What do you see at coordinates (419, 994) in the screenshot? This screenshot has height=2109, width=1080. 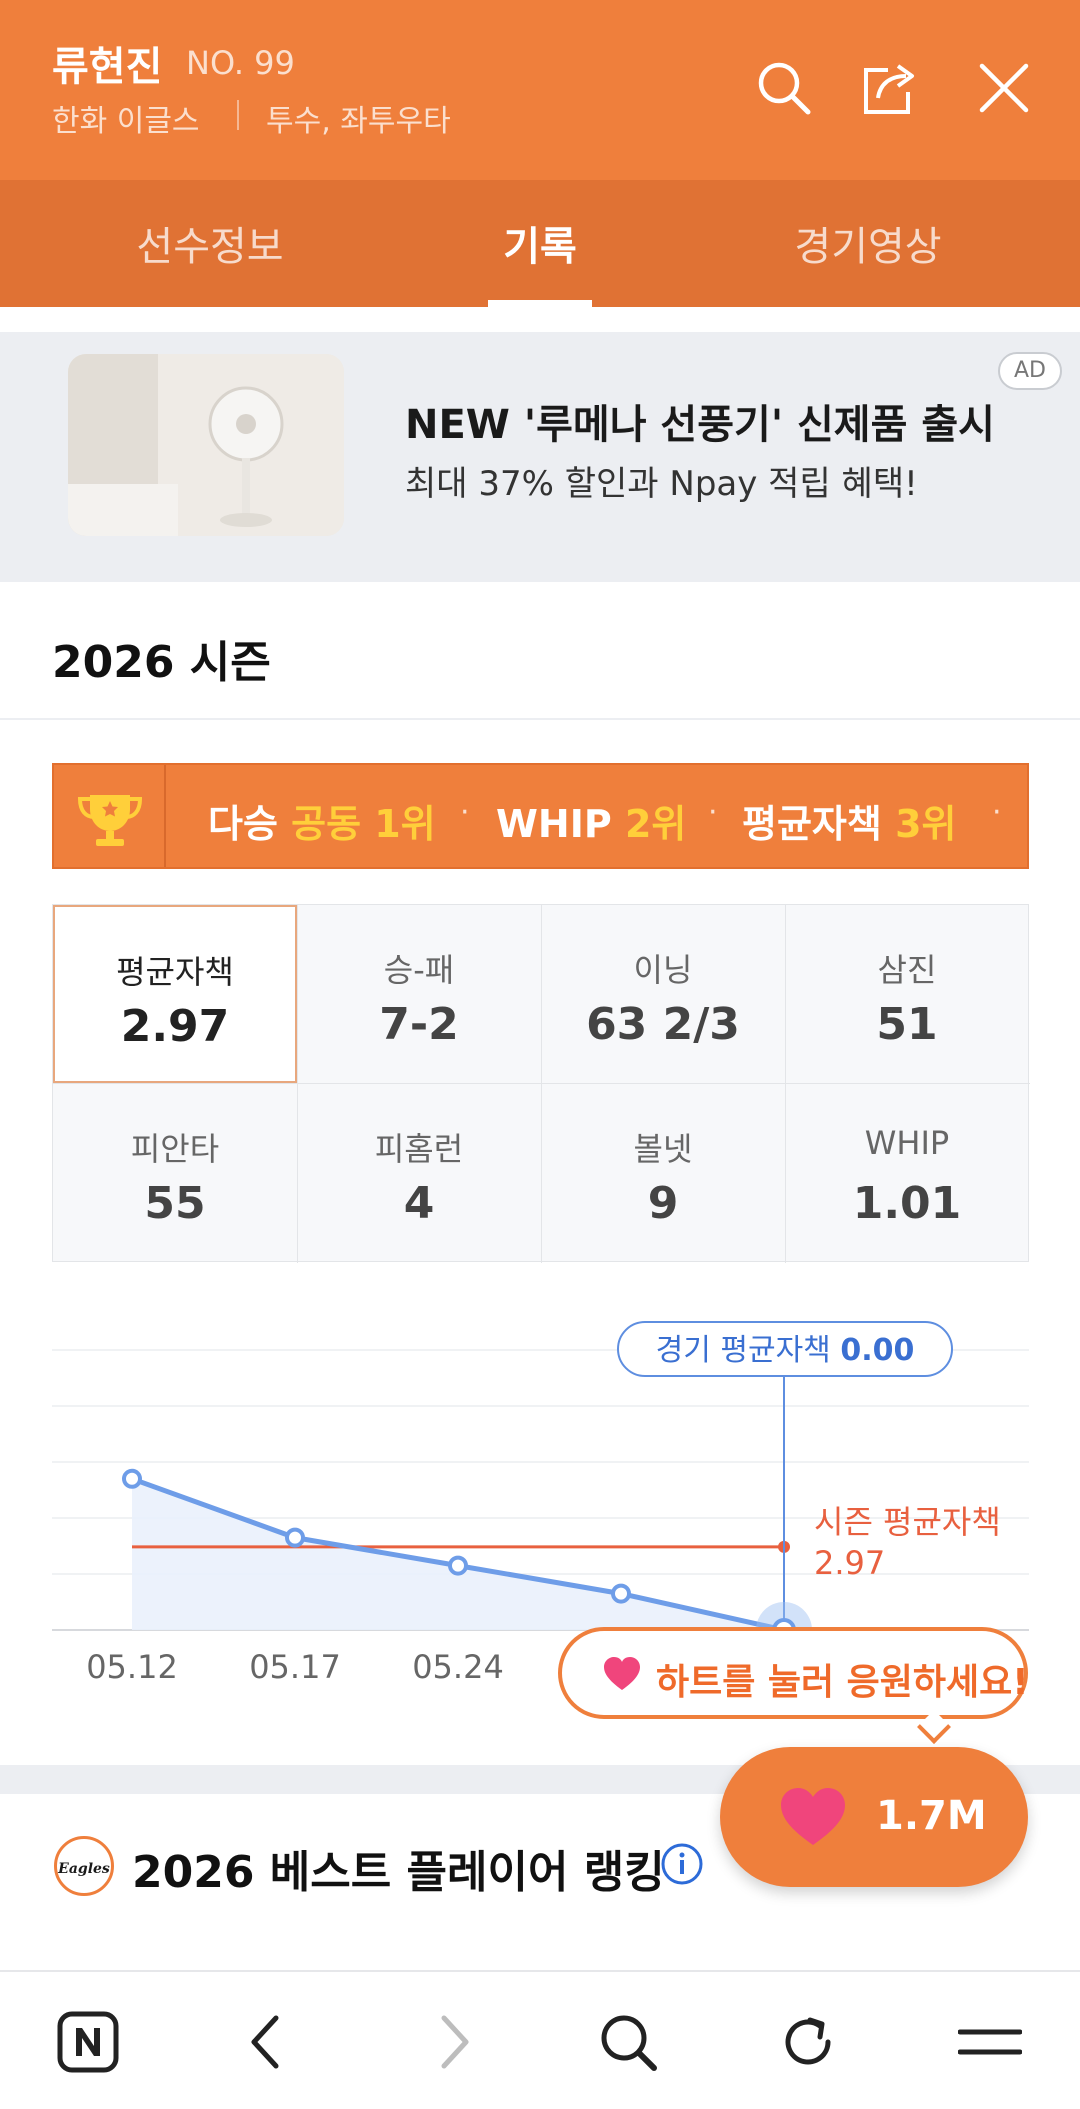 I see `stat-win-loss: 승-패 7-2` at bounding box center [419, 994].